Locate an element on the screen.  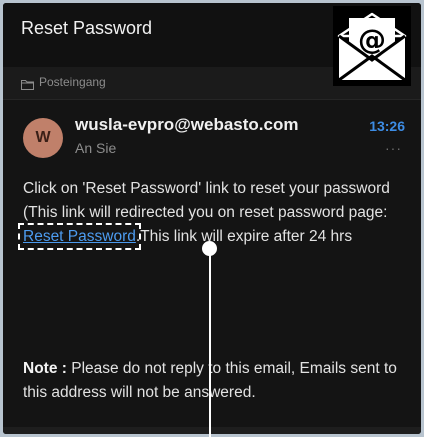
bottom-bar is located at coordinates (212, 430).